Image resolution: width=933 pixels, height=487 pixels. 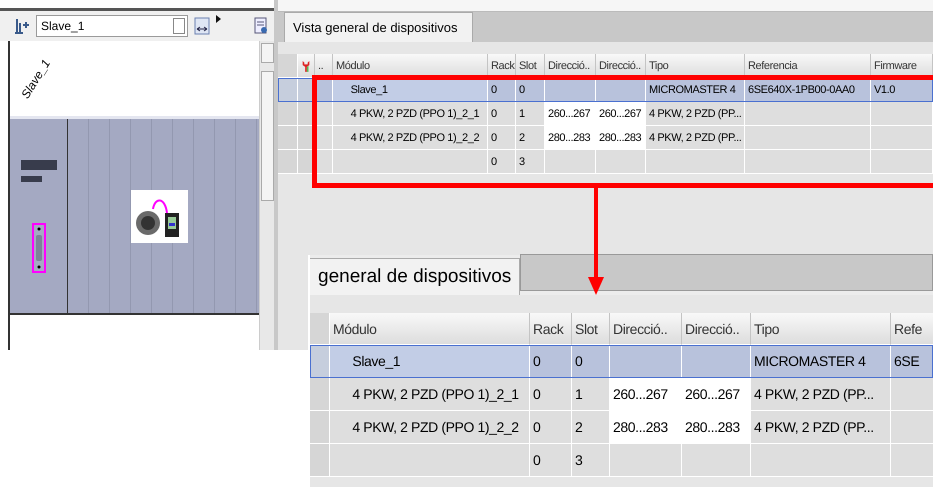 I want to click on scrollbar, so click(x=266, y=195).